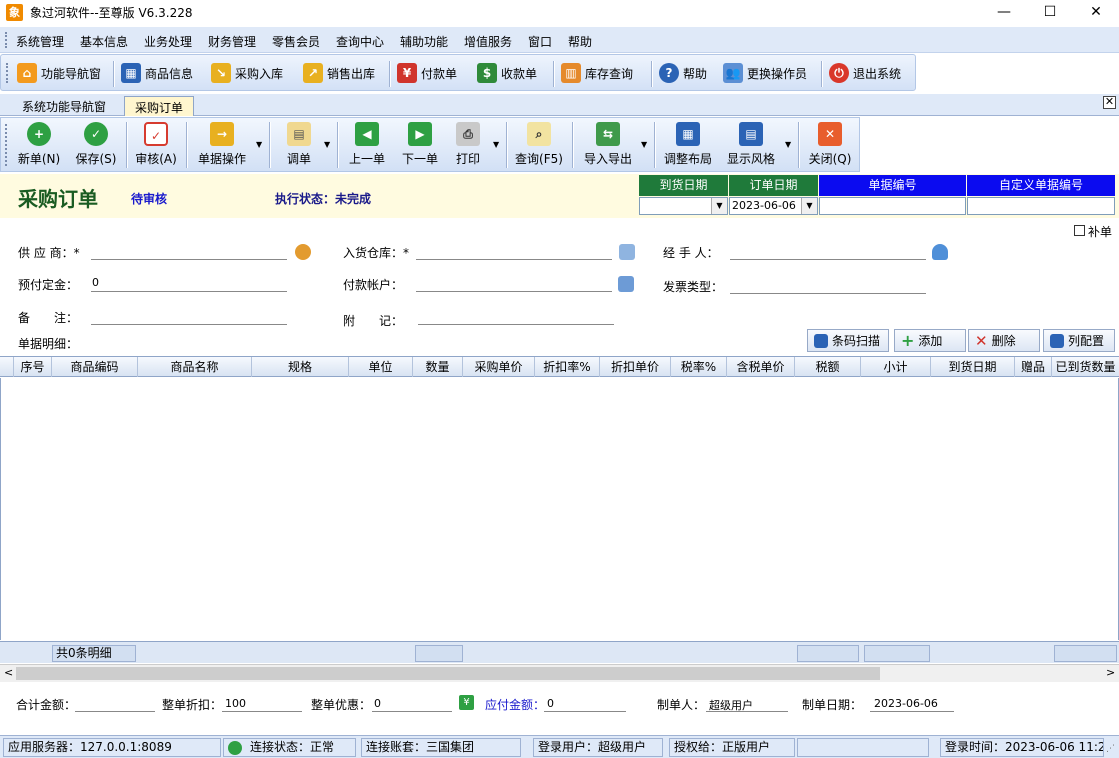 The width and height of the screenshot is (1119, 758). What do you see at coordinates (59, 73) in the screenshot?
I see `nav-window-button: ⌂ 功能导航窗` at bounding box center [59, 73].